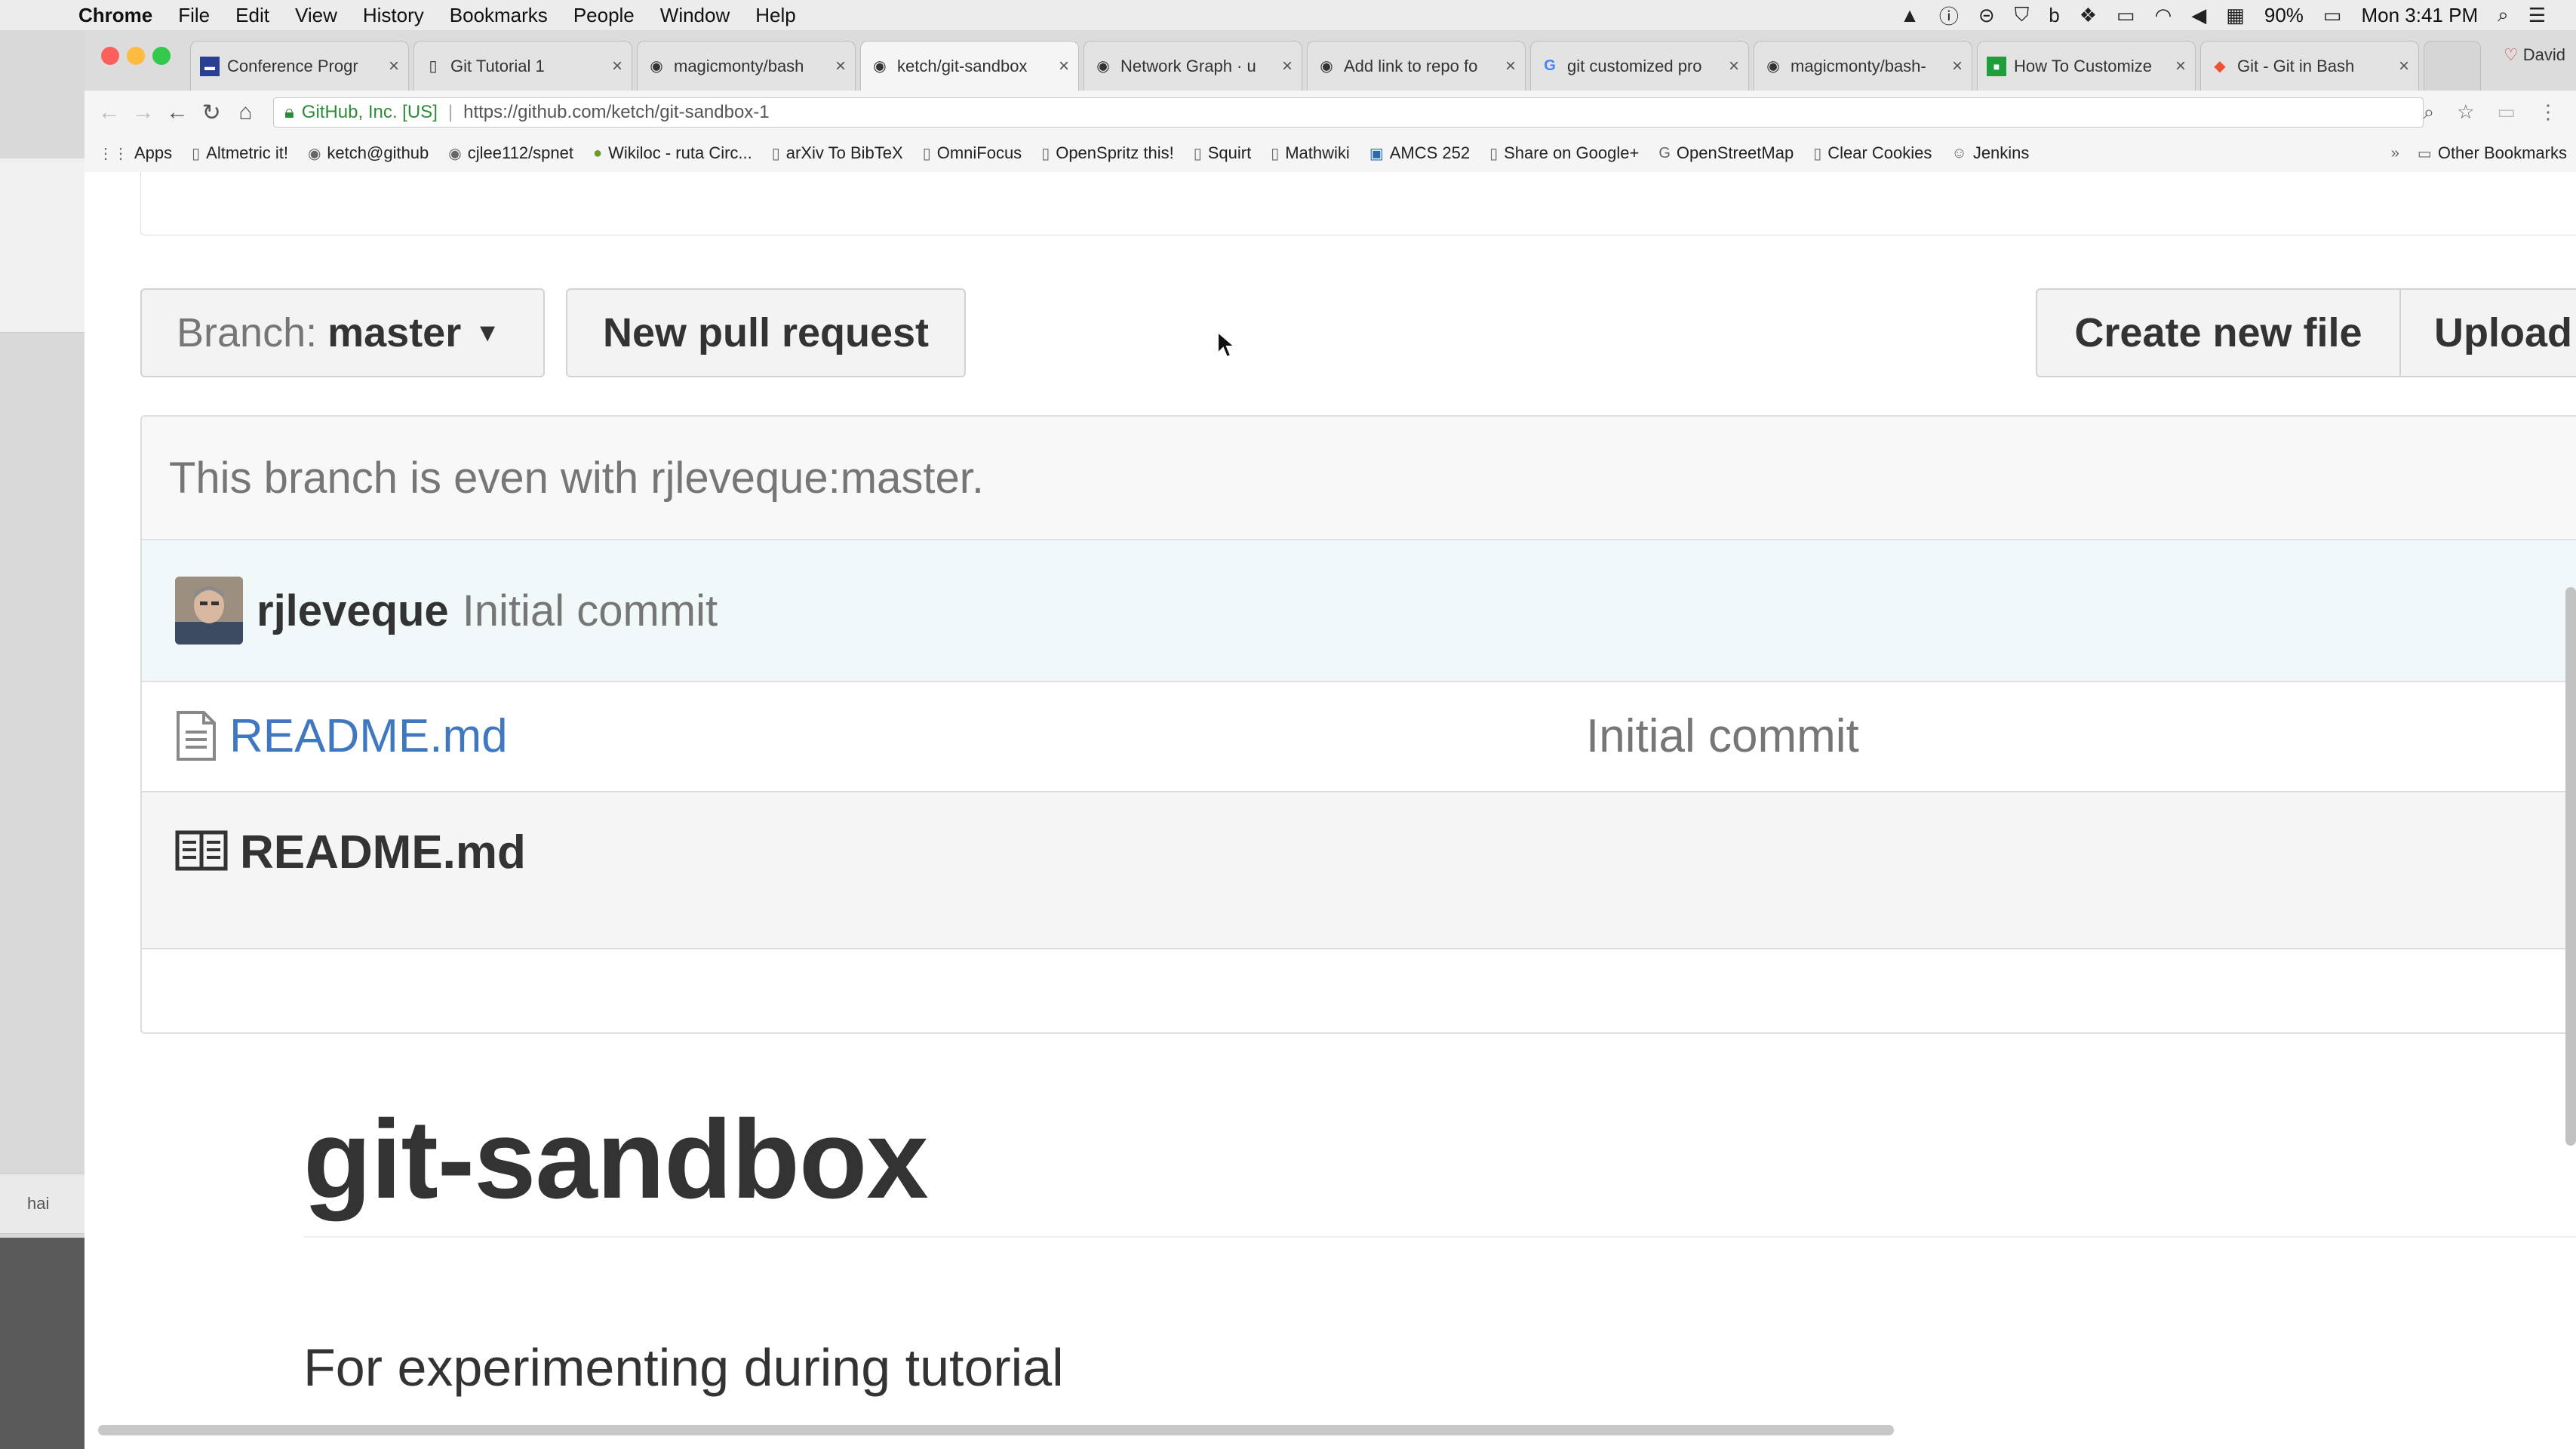 The height and width of the screenshot is (1449, 2576). What do you see at coordinates (2235, 15) in the screenshot?
I see `flag-icon: ▦` at bounding box center [2235, 15].